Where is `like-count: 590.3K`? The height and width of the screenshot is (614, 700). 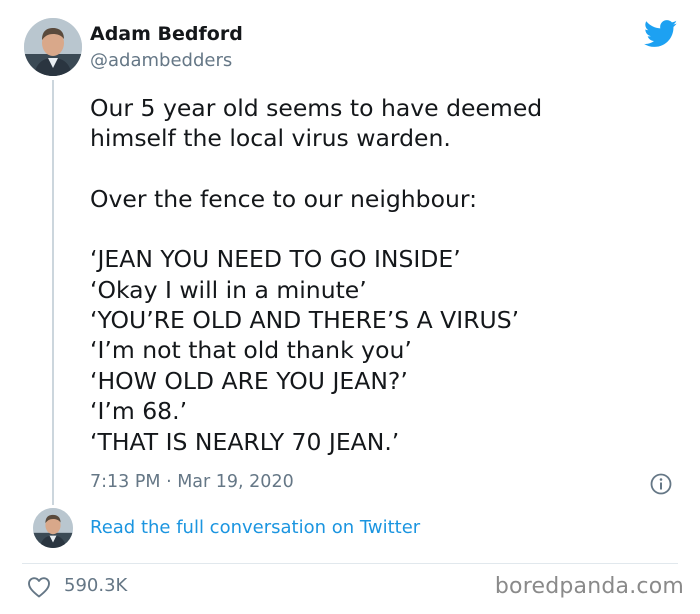
like-count: 590.3K is located at coordinates (96, 585).